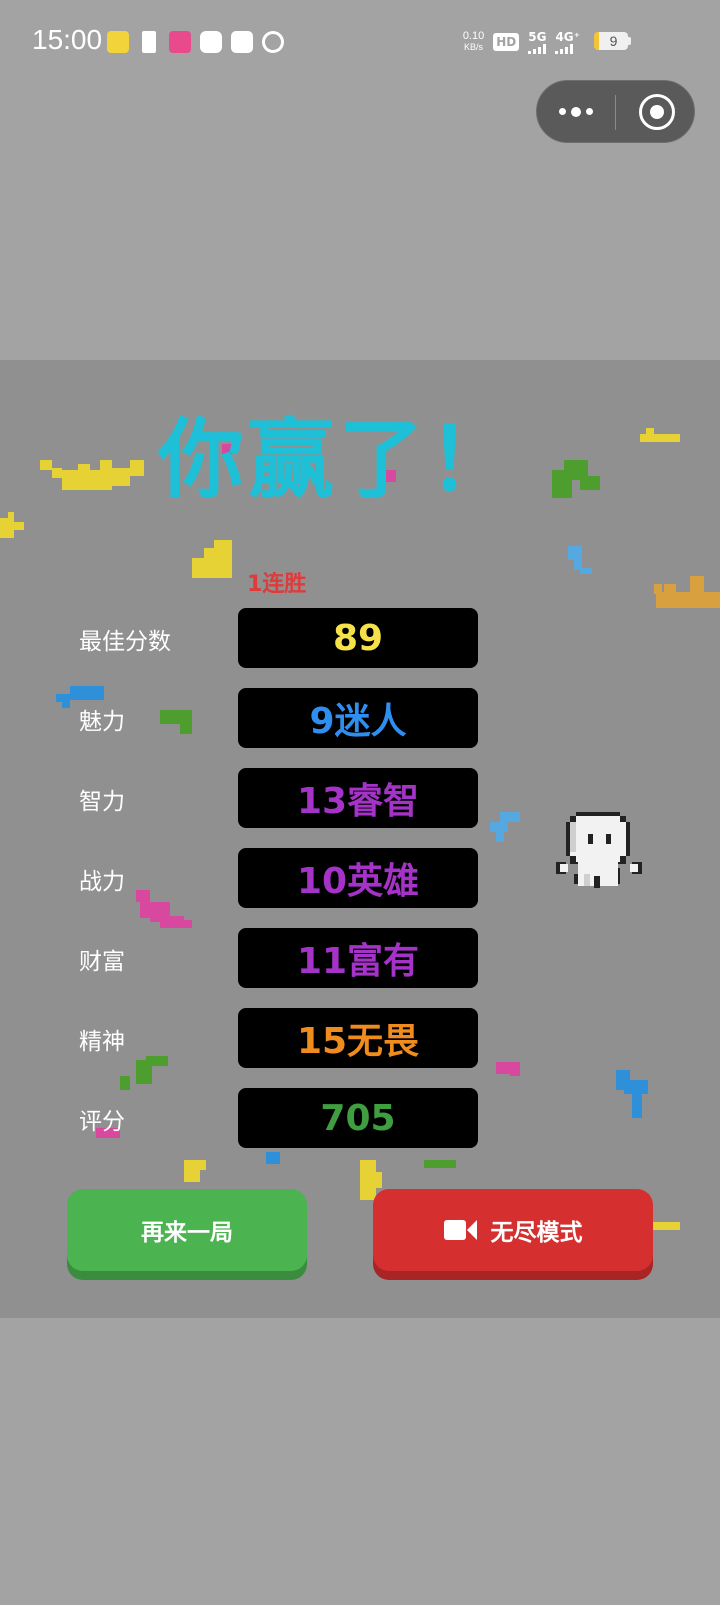 The image size is (720, 1605). What do you see at coordinates (537, 42) in the screenshot?
I see `signal-5g-icon: 5G` at bounding box center [537, 42].